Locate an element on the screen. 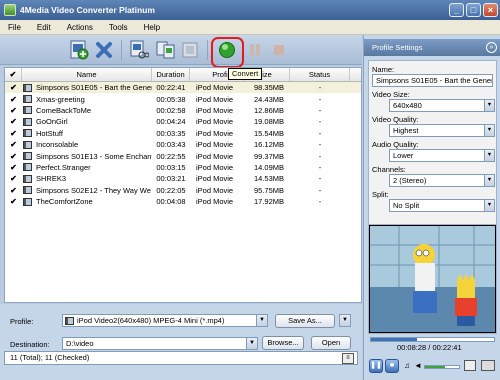  output-button is located at coordinates (191, 50).